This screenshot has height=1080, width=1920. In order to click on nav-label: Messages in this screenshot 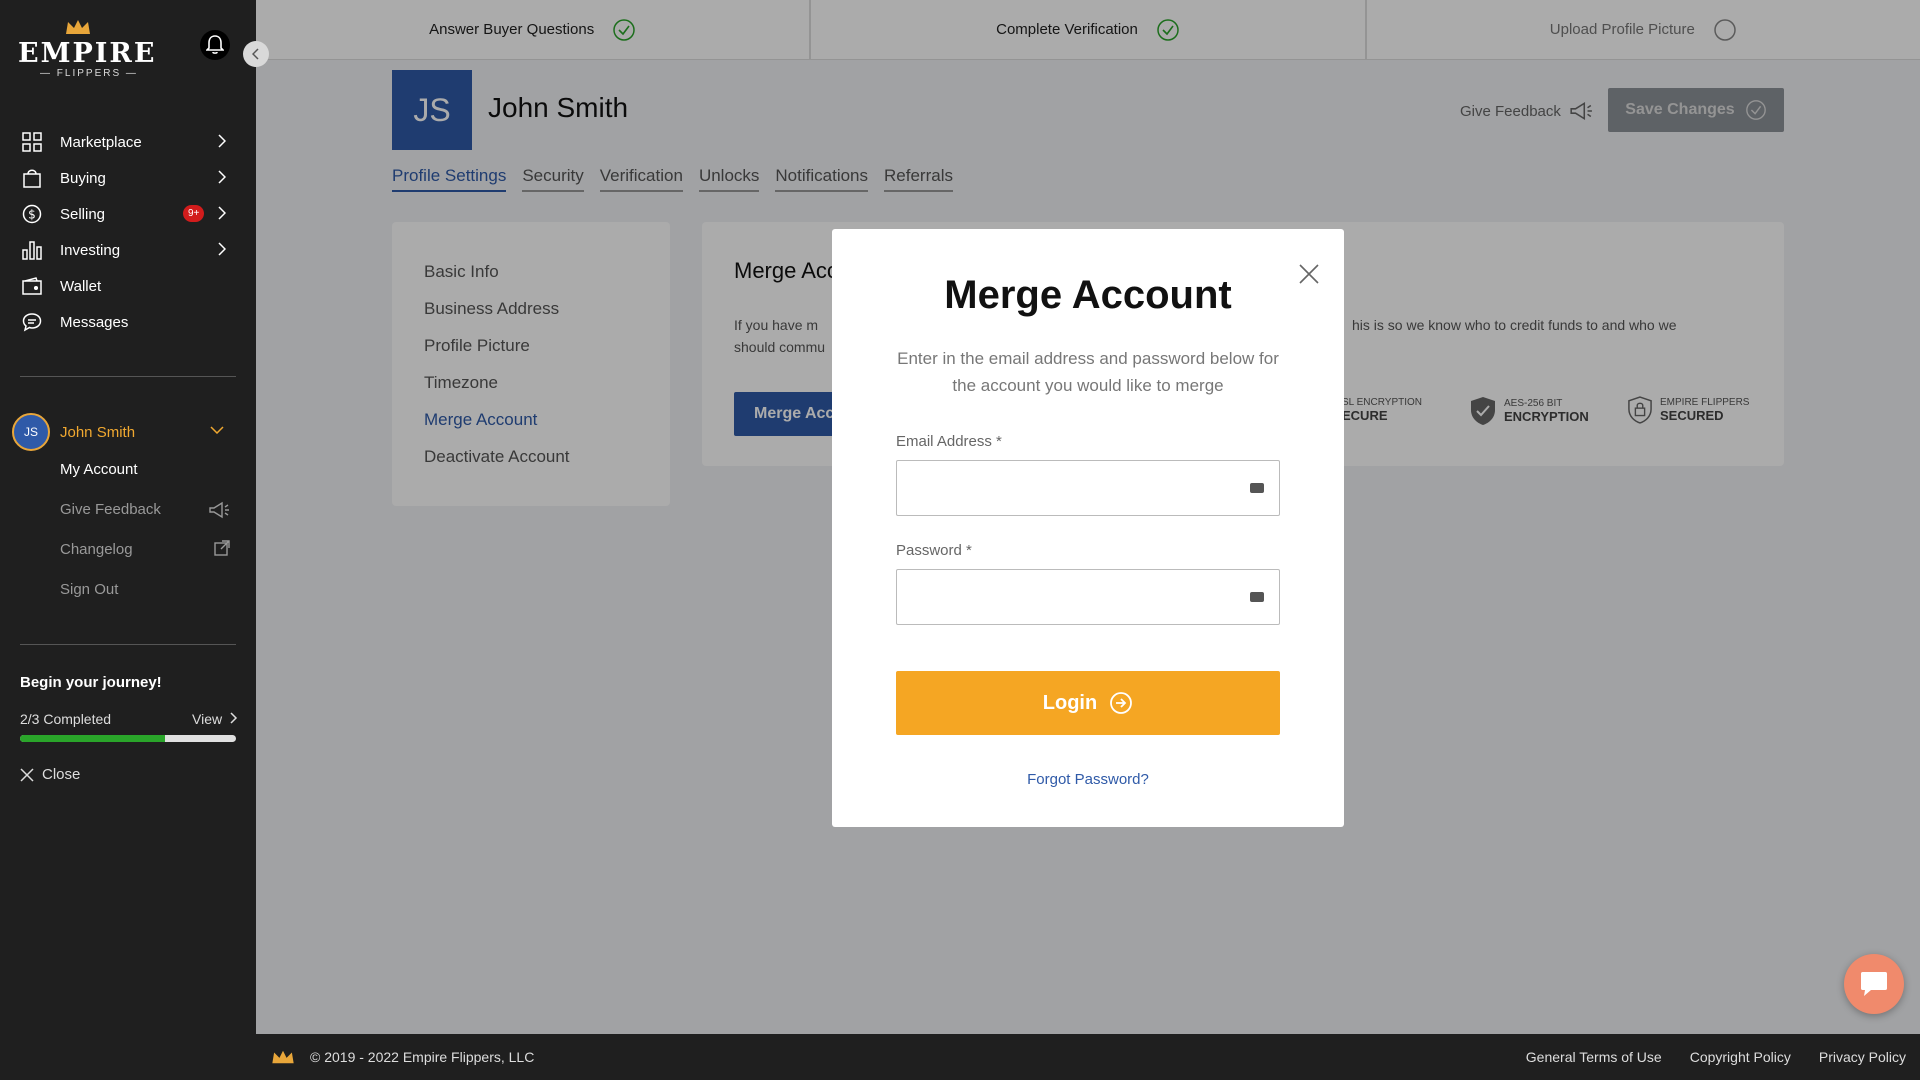, I will do `click(94, 322)`.